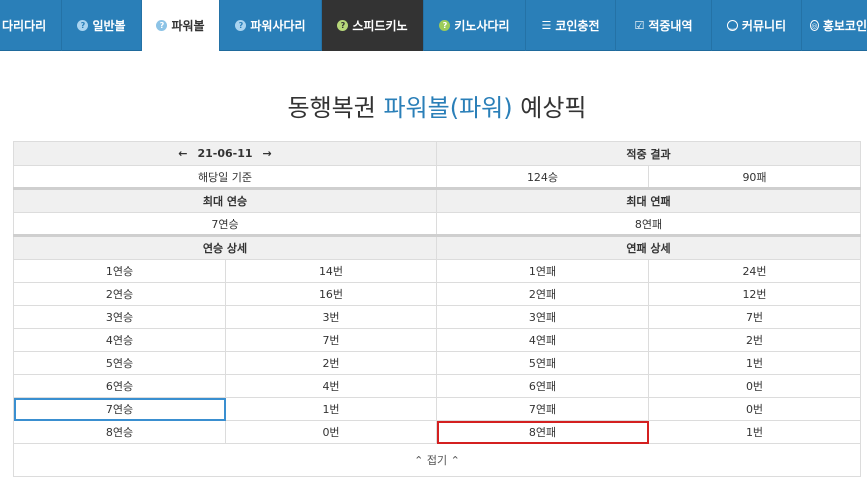 The image size is (867, 494). What do you see at coordinates (542, 432) in the screenshot?
I see `lose-streak-cell-highlighted: 8연패` at bounding box center [542, 432].